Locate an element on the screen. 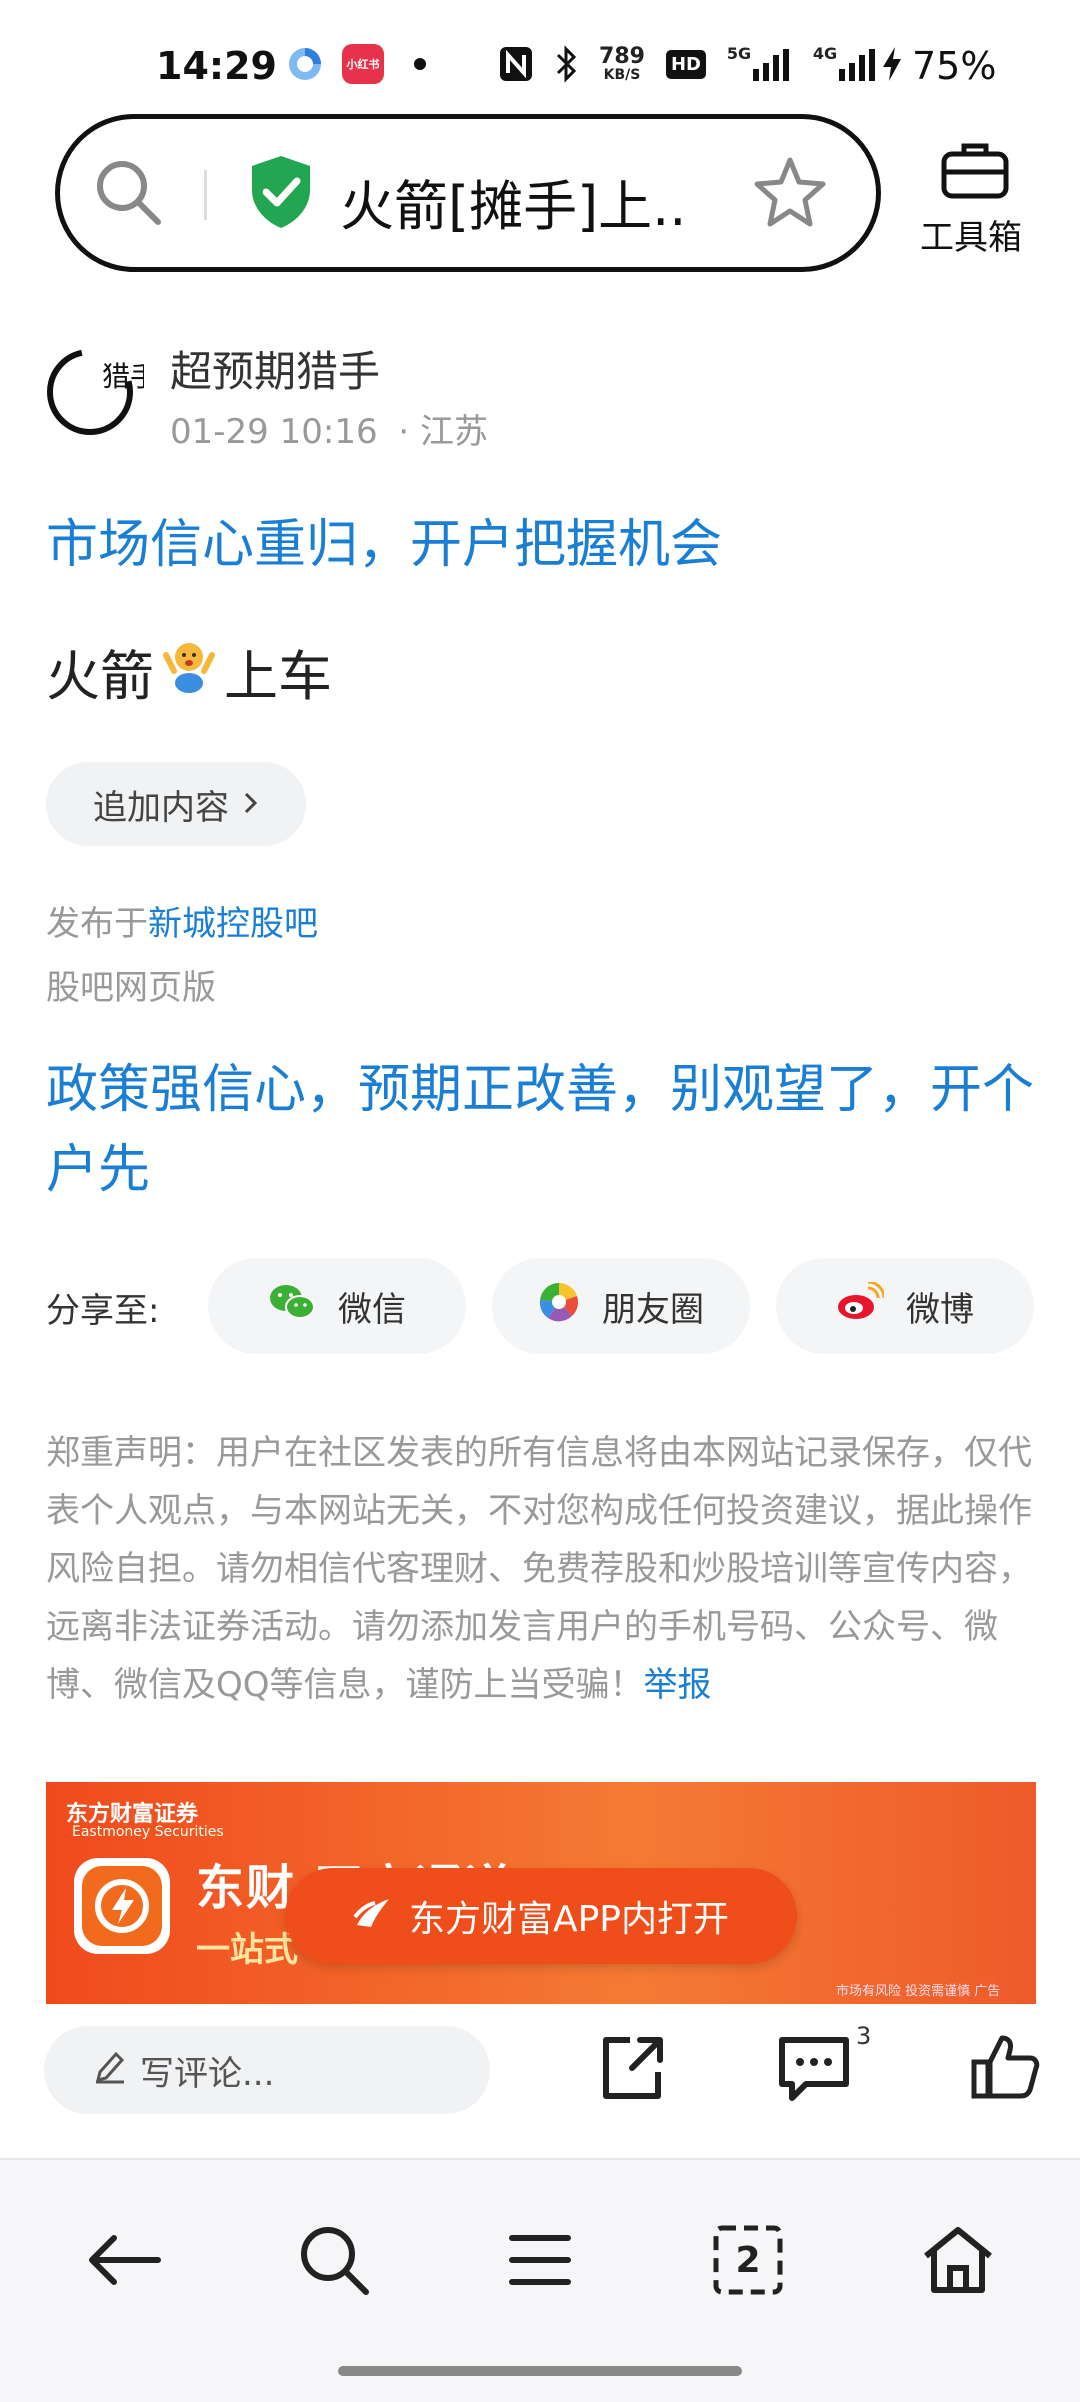  nfc-icon is located at coordinates (516, 64).